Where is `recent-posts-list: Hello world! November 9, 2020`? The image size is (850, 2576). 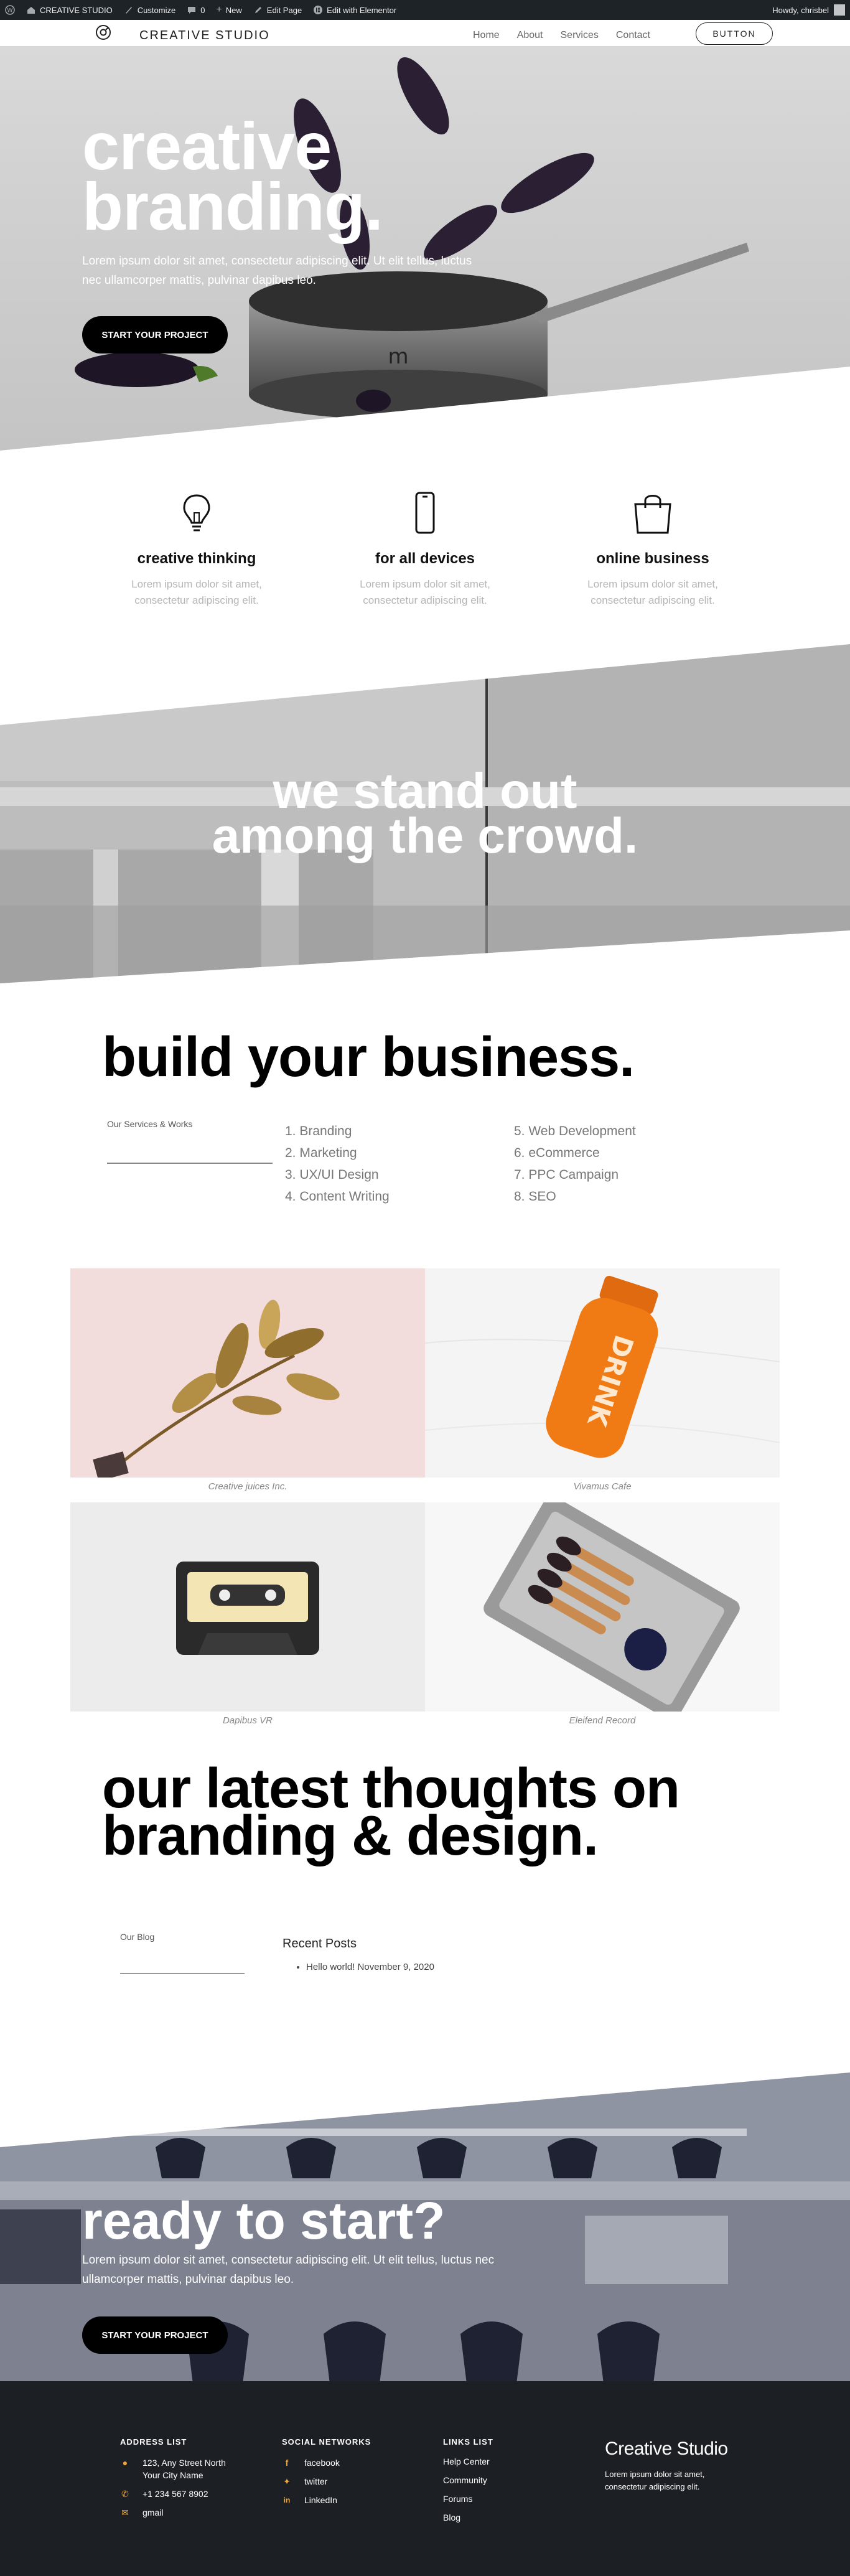
recent-posts-list: Hello world! November 9, 2020 is located at coordinates (370, 1967).